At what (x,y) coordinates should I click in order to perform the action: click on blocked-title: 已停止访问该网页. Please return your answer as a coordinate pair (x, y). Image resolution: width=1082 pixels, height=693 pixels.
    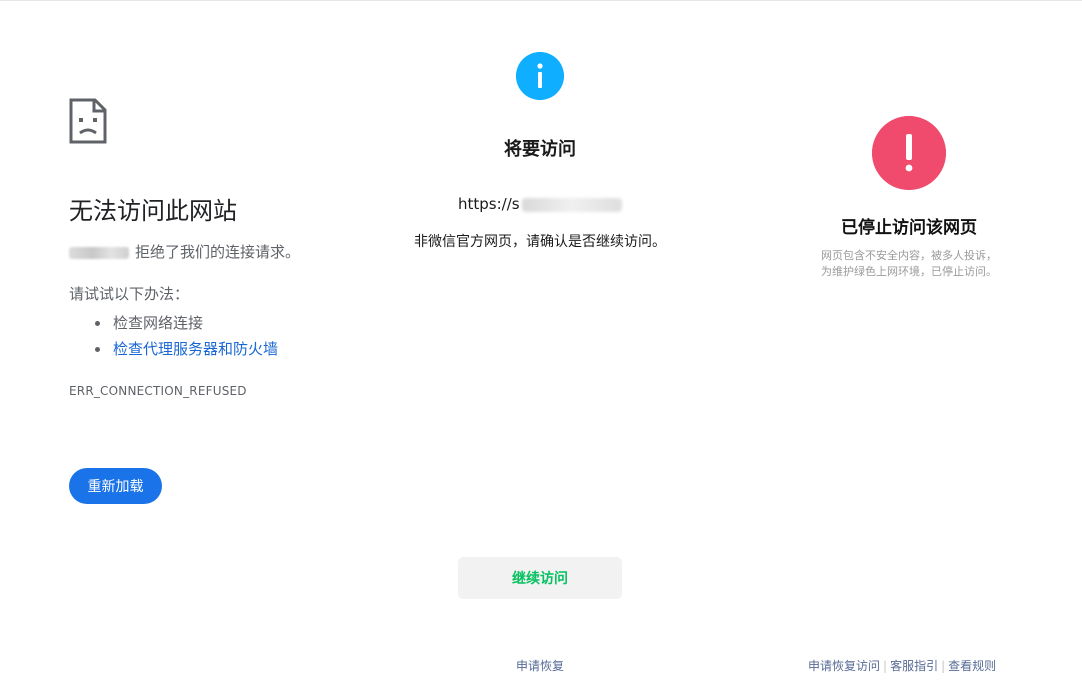
    Looking at the image, I should click on (909, 228).